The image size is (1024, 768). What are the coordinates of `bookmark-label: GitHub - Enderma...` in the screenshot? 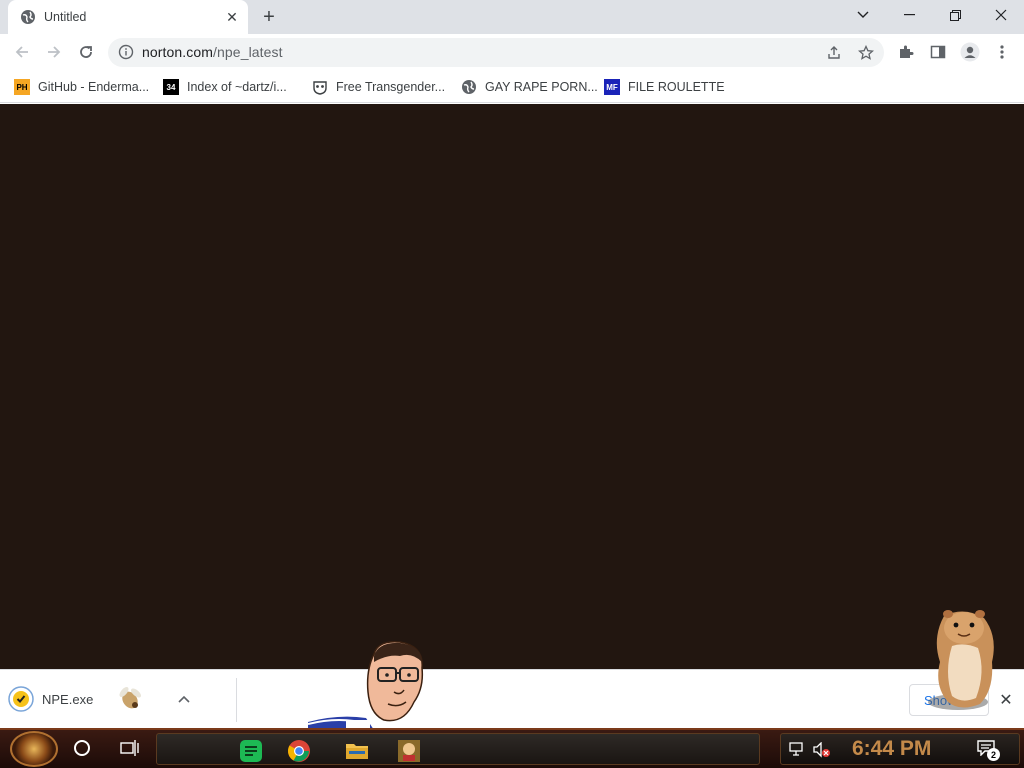 It's located at (94, 87).